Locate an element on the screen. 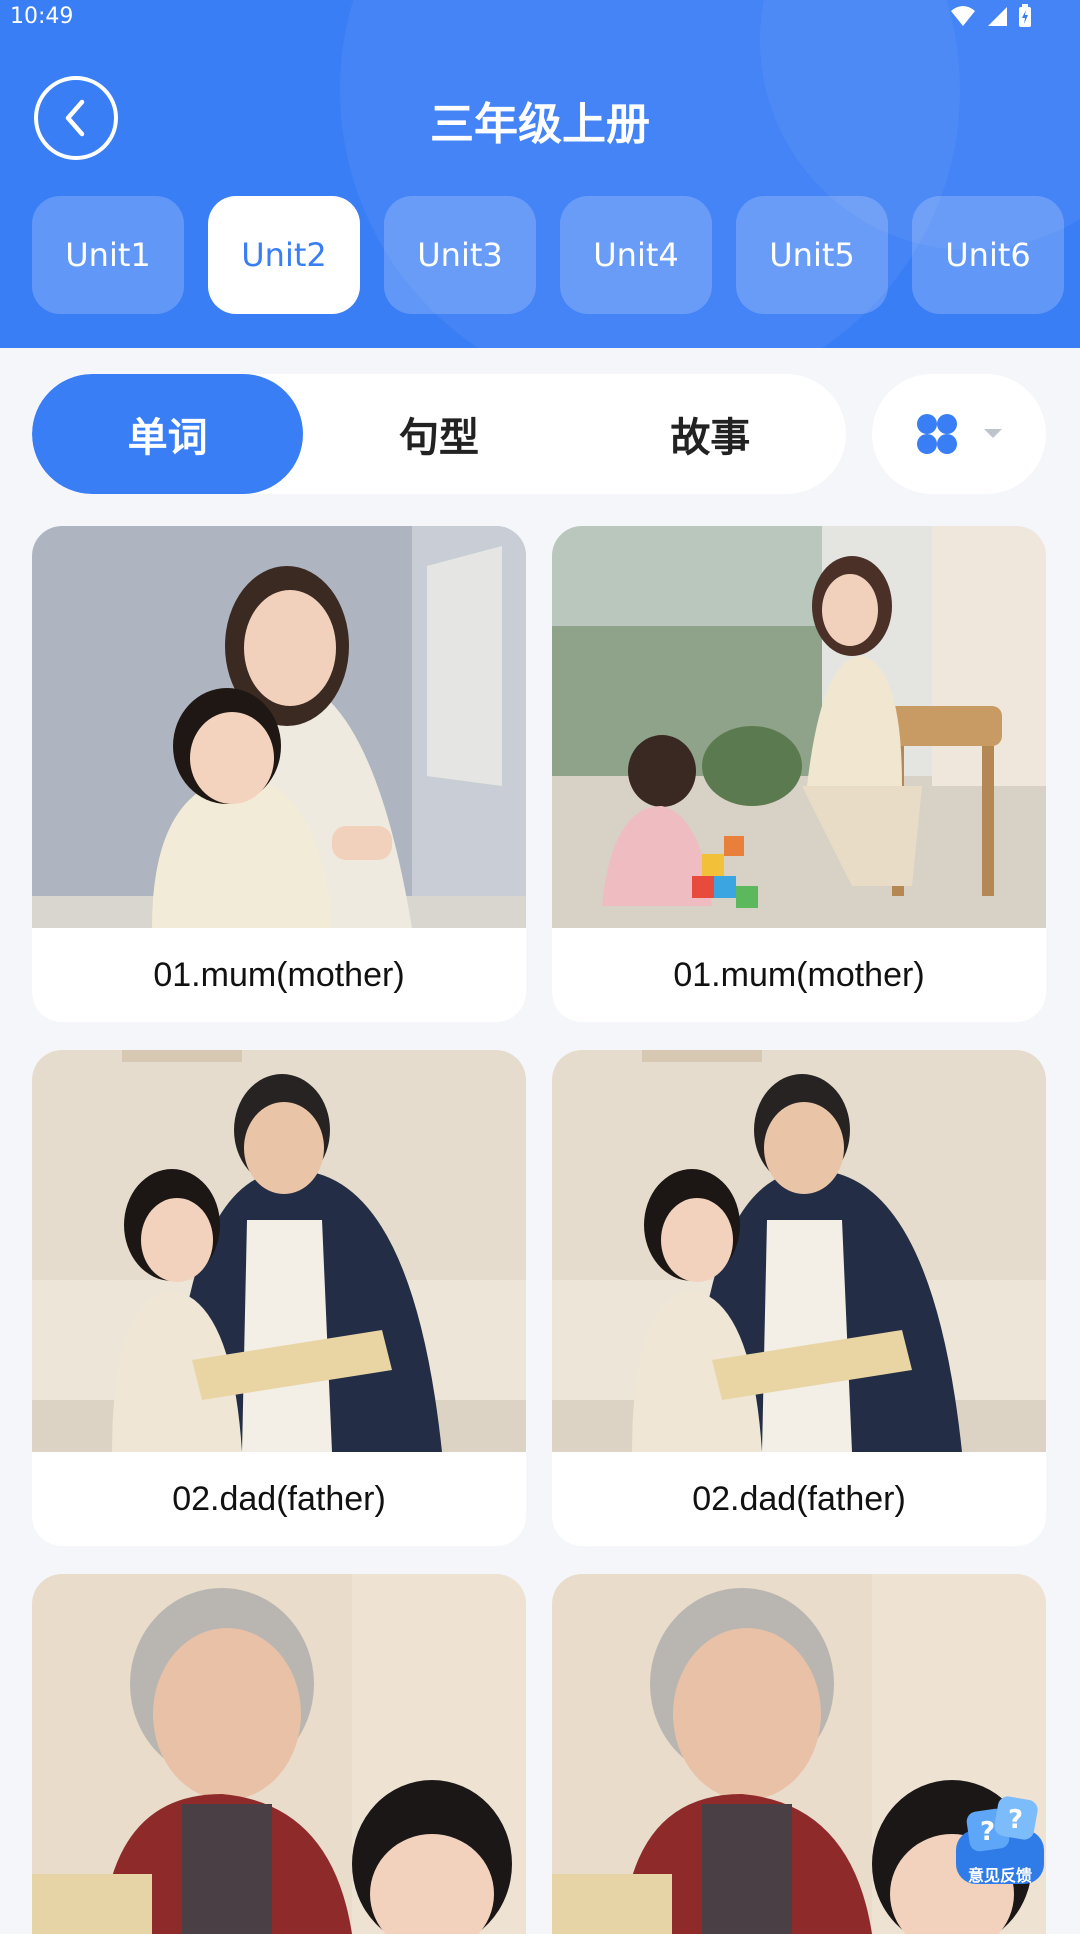  wifi-icon is located at coordinates (963, 16).